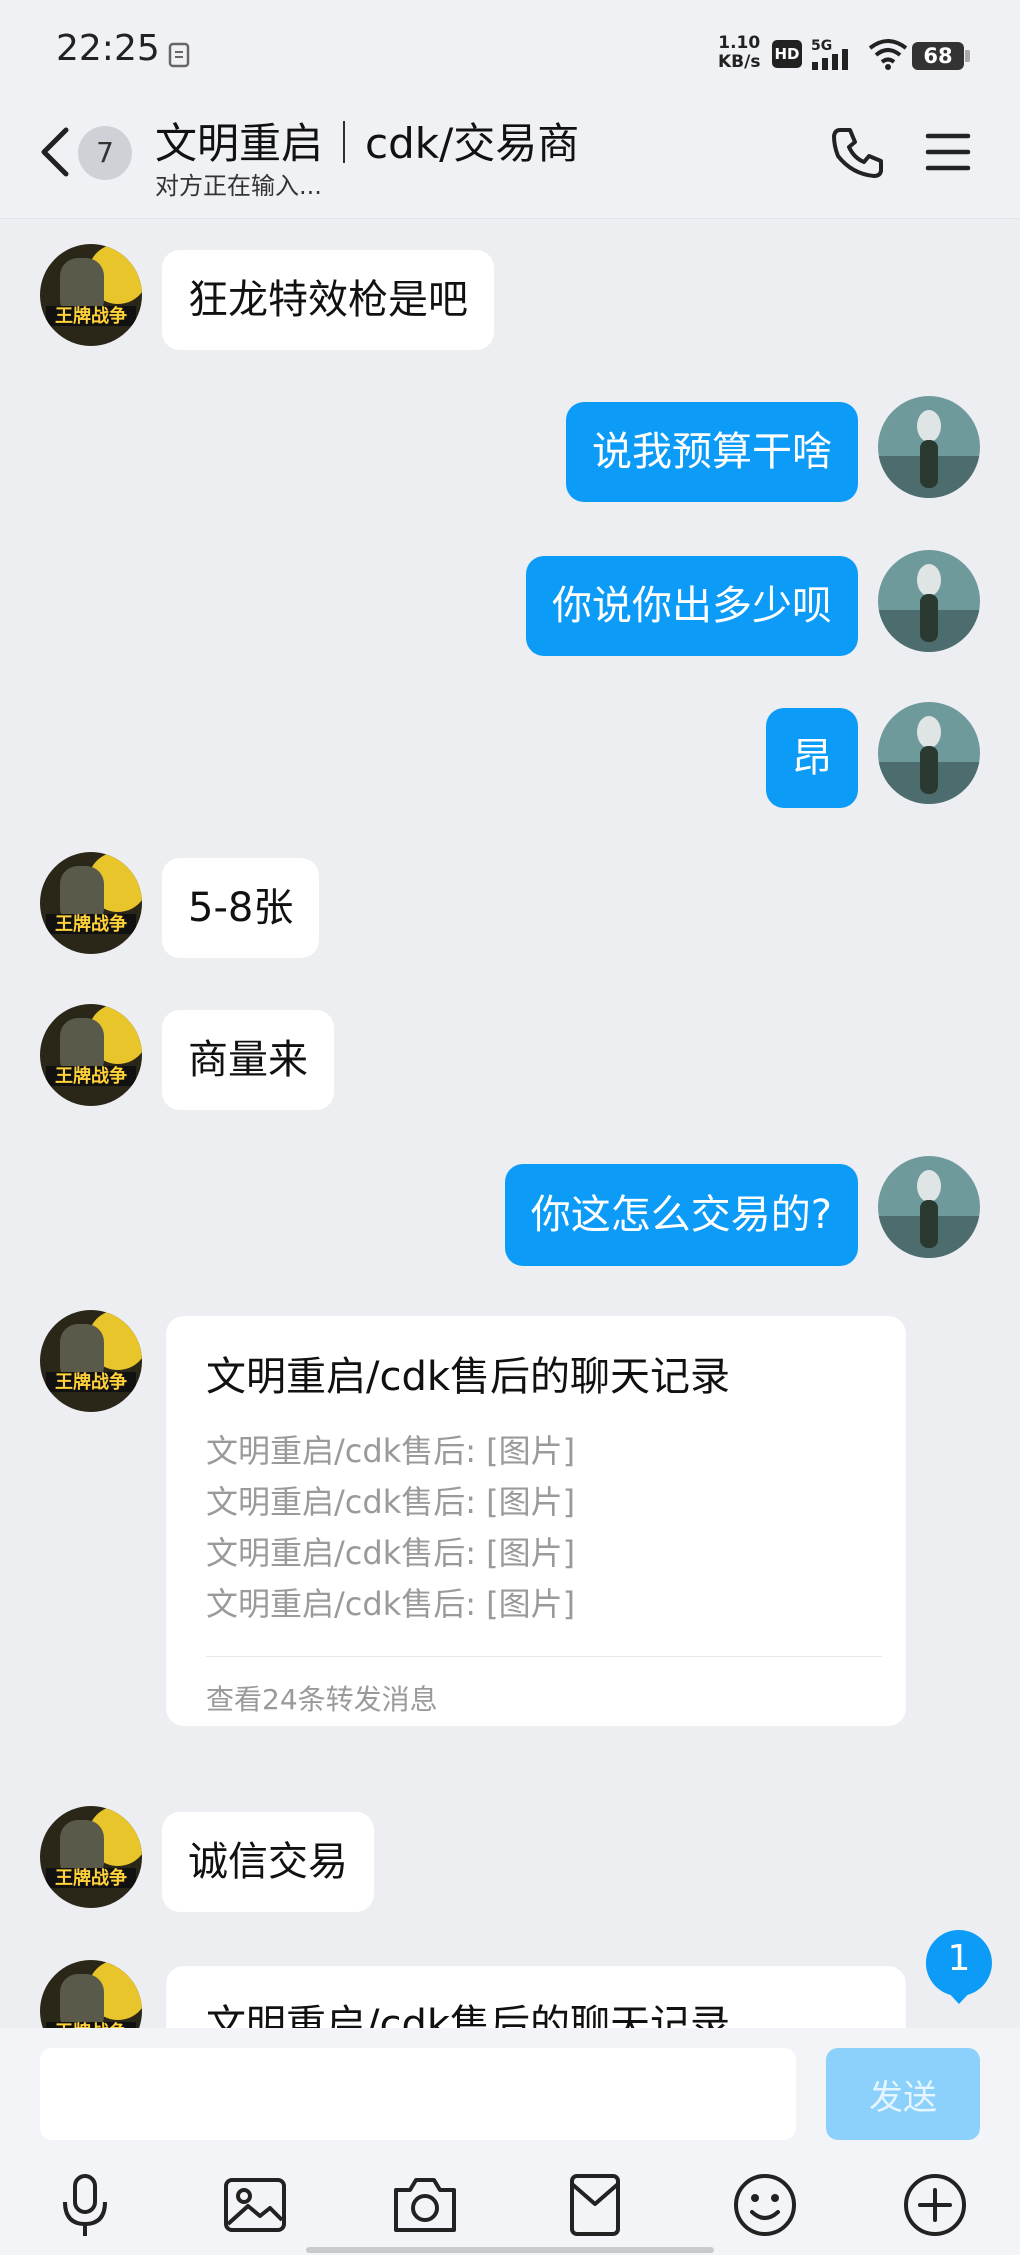 This screenshot has height=2255, width=1020. Describe the element at coordinates (692, 606) in the screenshot. I see `message-bubble-outgoing: 你说你出多少呗` at that location.